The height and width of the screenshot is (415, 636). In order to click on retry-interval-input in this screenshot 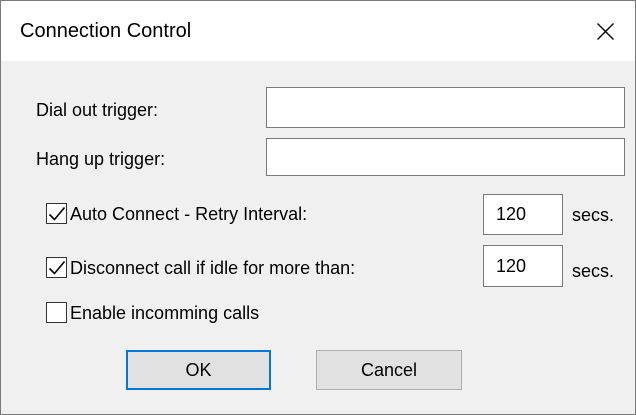, I will do `click(523, 214)`.